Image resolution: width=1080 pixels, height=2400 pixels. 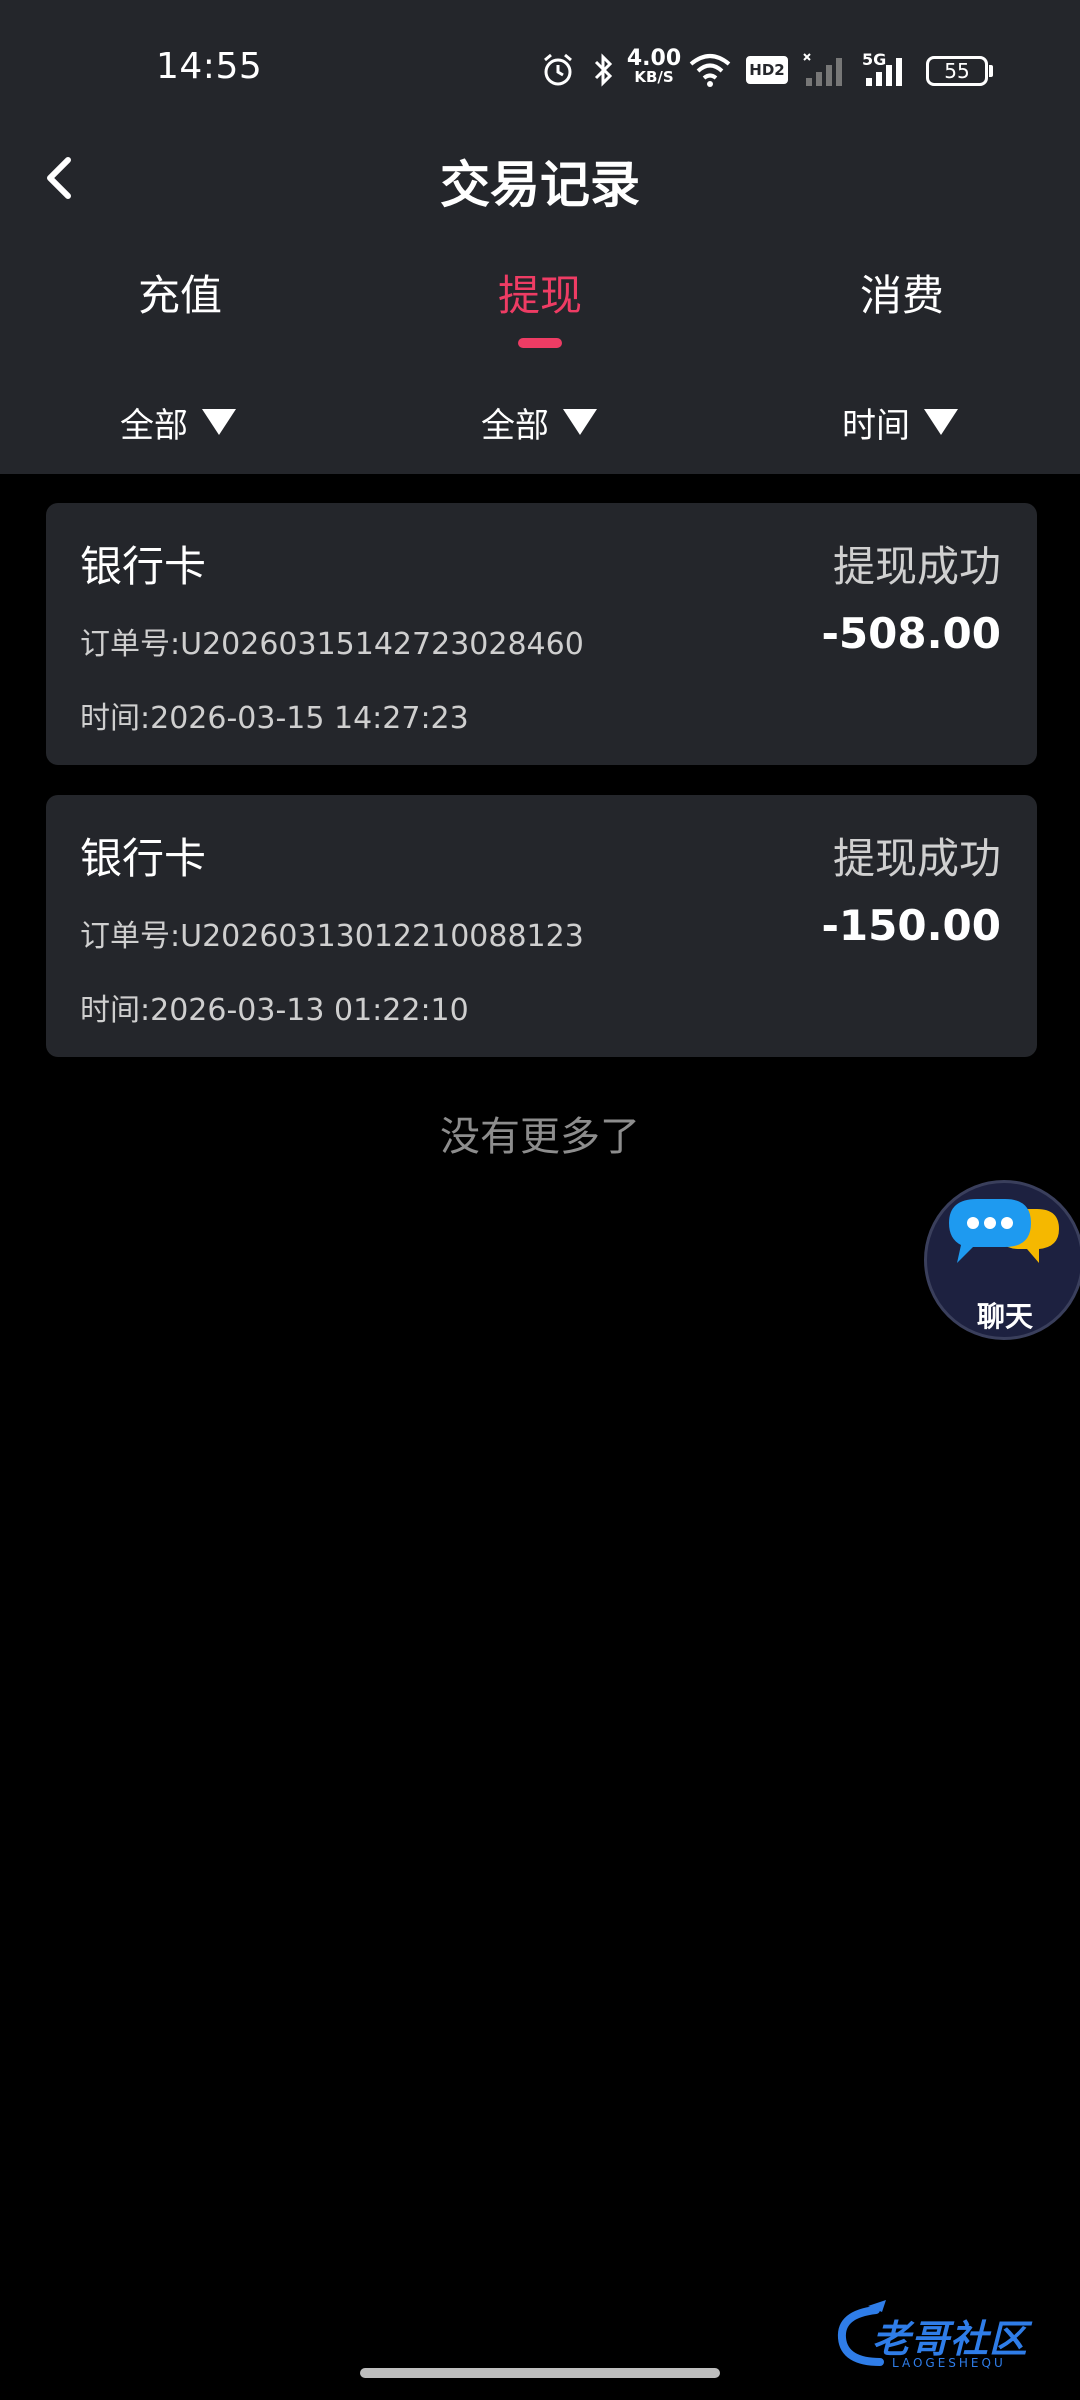 What do you see at coordinates (654, 77) in the screenshot?
I see `net-speed-unit: KB/S` at bounding box center [654, 77].